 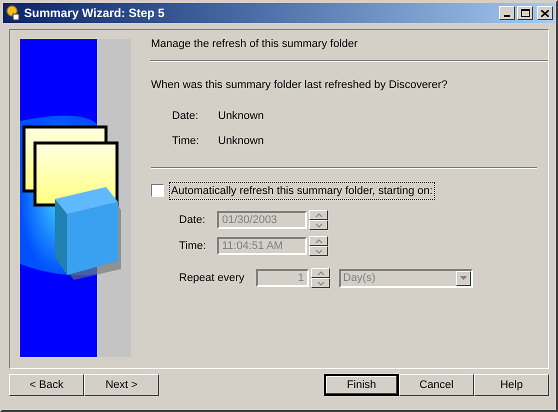 I want to click on dropdown-arrow-button, so click(x=463, y=278).